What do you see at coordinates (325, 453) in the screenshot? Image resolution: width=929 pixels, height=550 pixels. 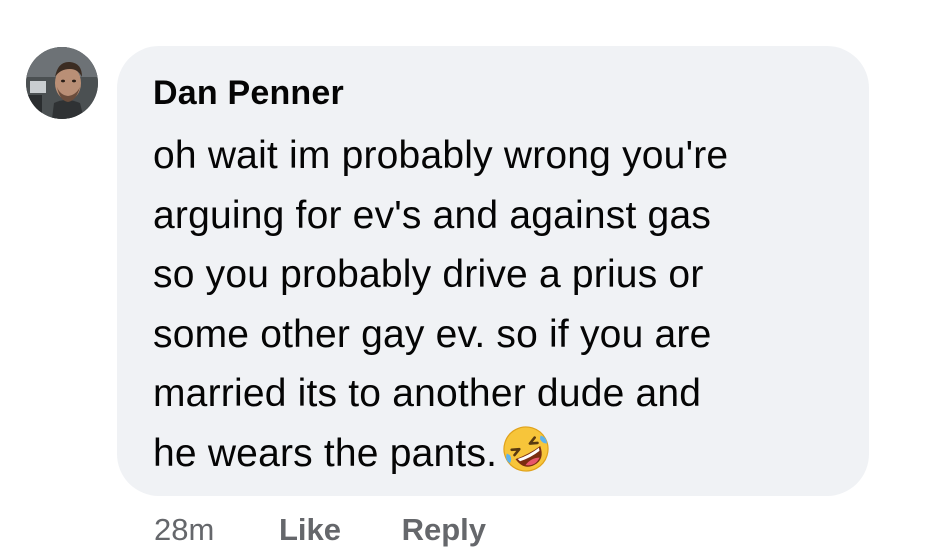 I see `comment-line-text: he wears the pants.` at bounding box center [325, 453].